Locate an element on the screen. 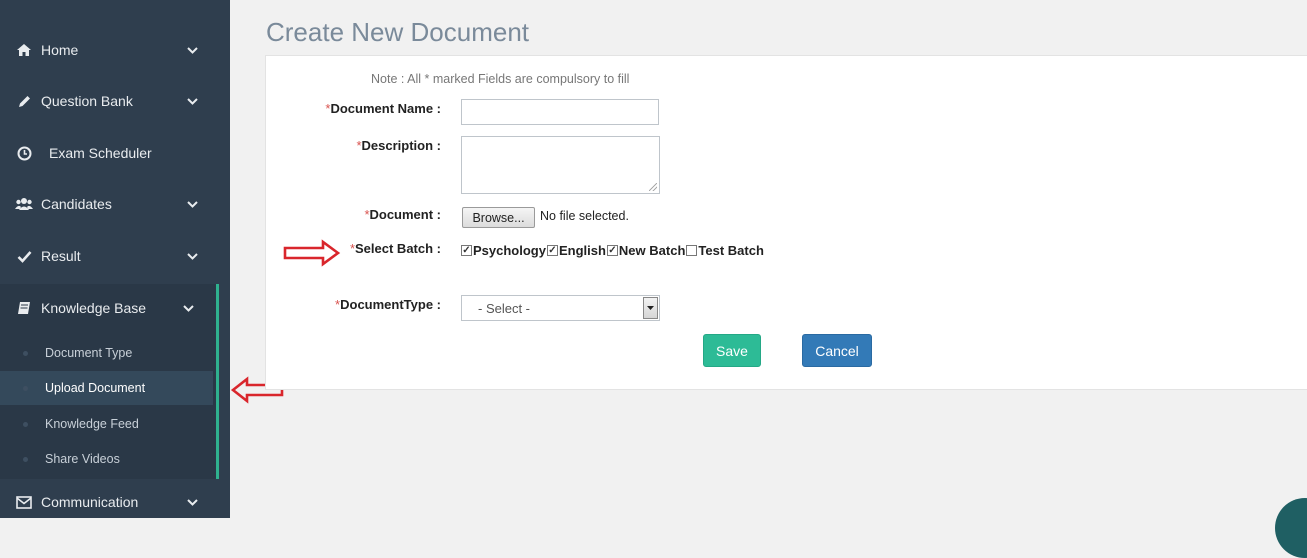  envelope-icon is located at coordinates (24, 502).